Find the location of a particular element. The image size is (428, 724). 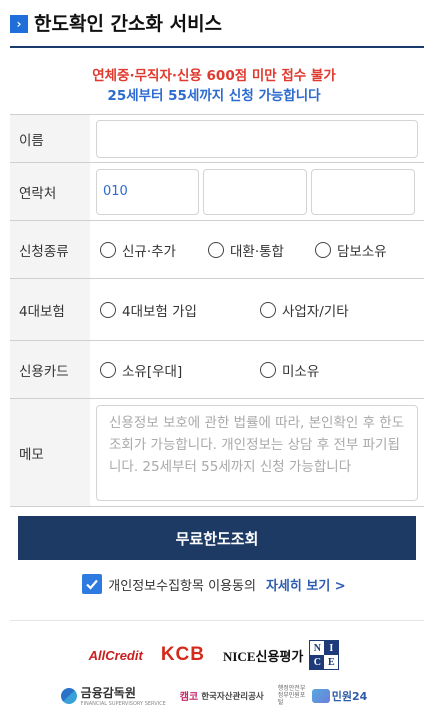

phone-label: 연락처 is located at coordinates (50, 191).